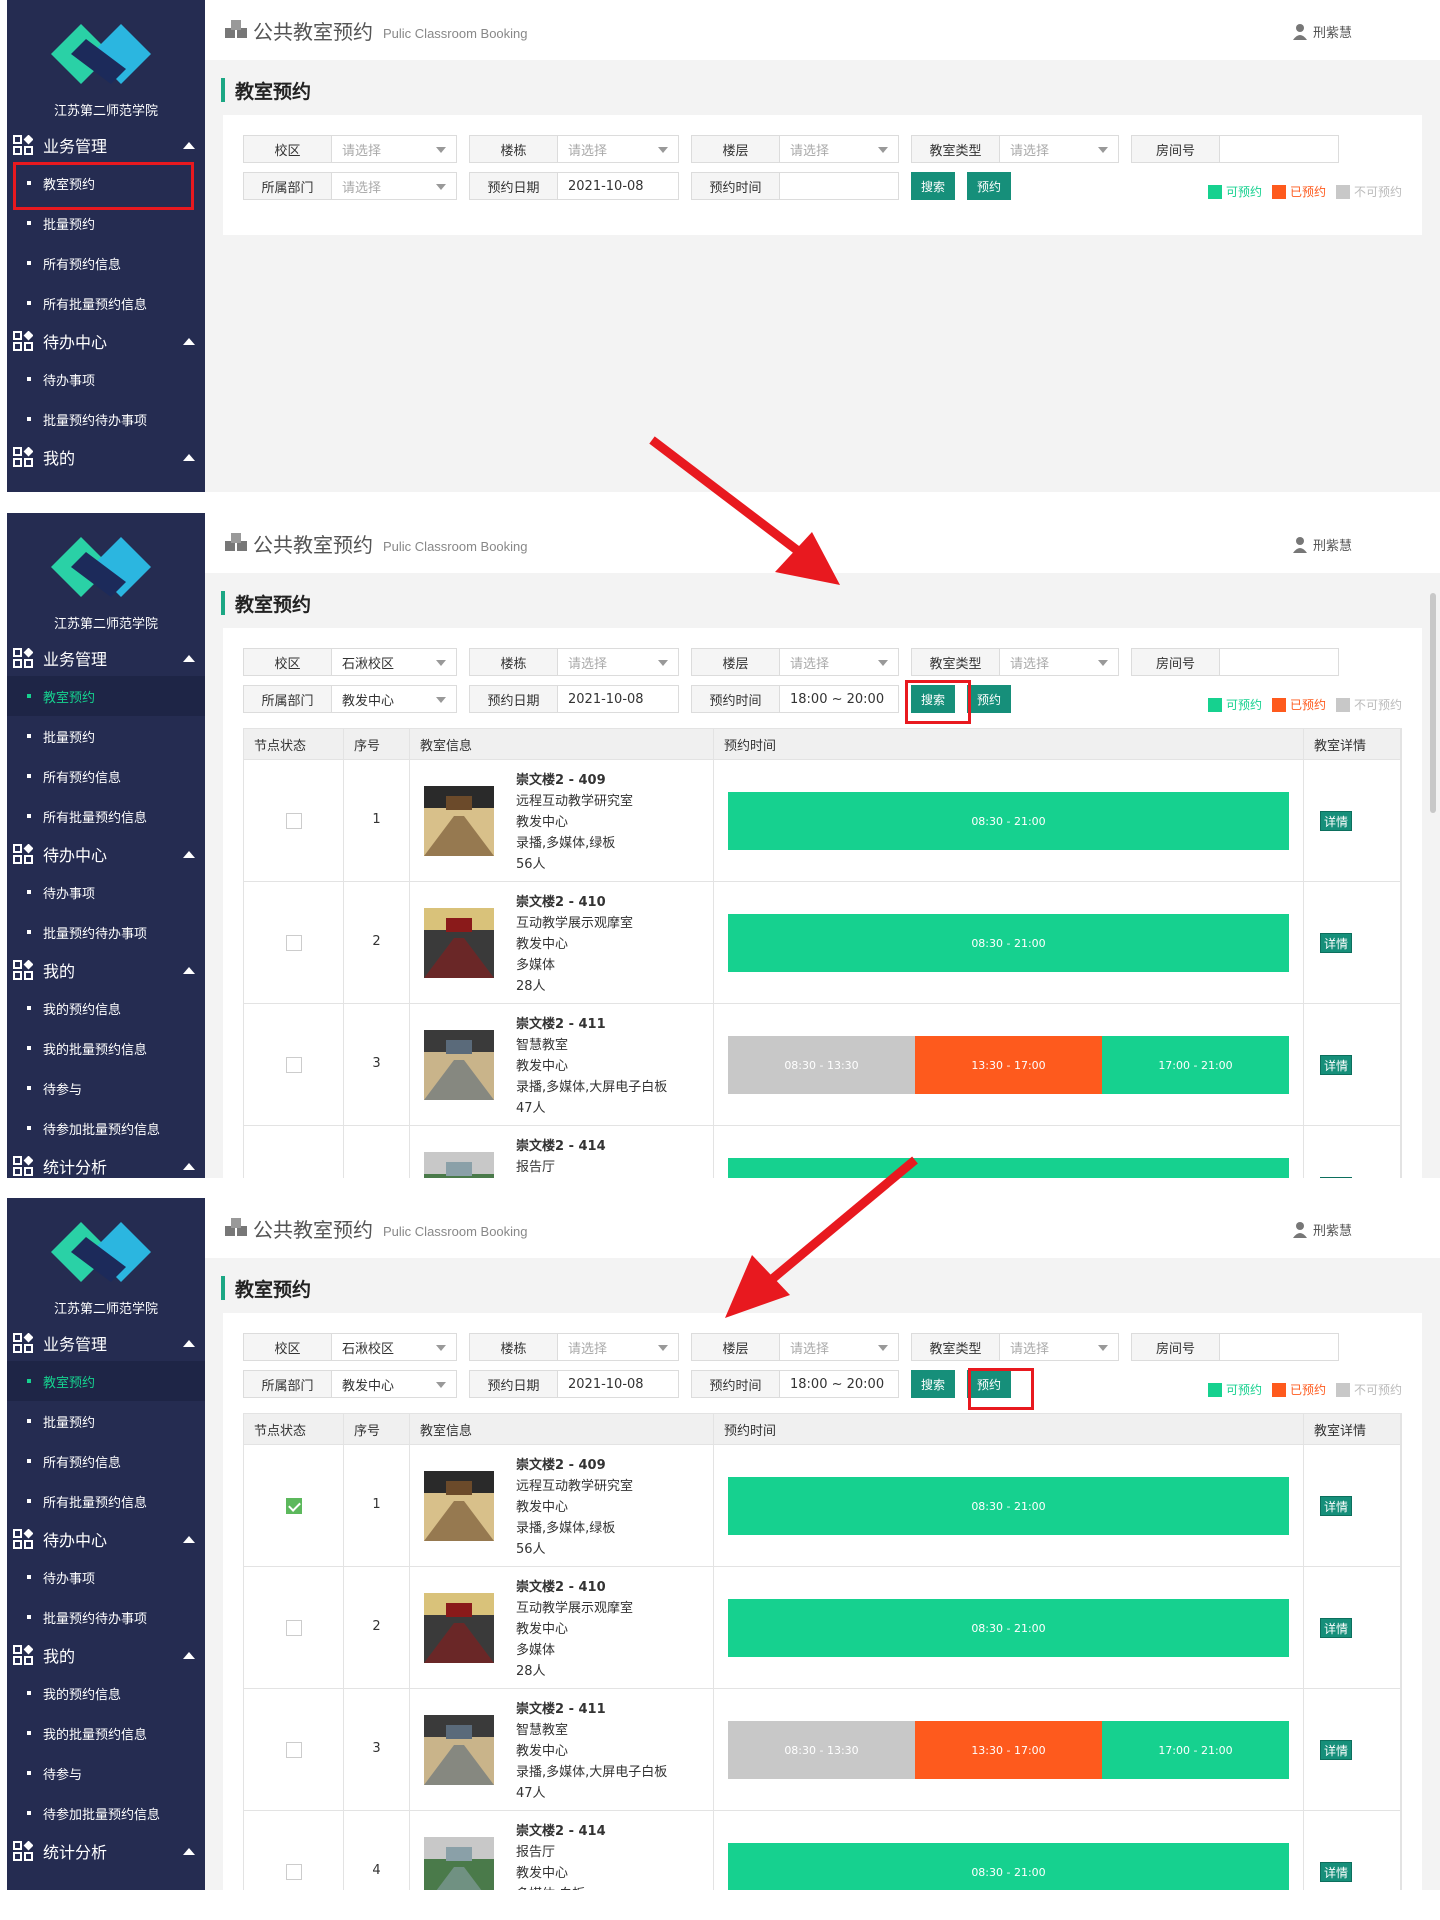 This screenshot has height=1920, width=1440. I want to click on app-title: 公共教室预约, so click(313, 544).